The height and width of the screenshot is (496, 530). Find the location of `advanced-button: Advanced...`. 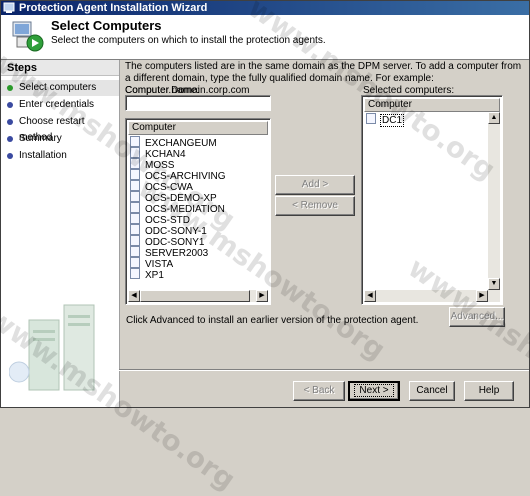

advanced-button: Advanced... is located at coordinates (477, 317).